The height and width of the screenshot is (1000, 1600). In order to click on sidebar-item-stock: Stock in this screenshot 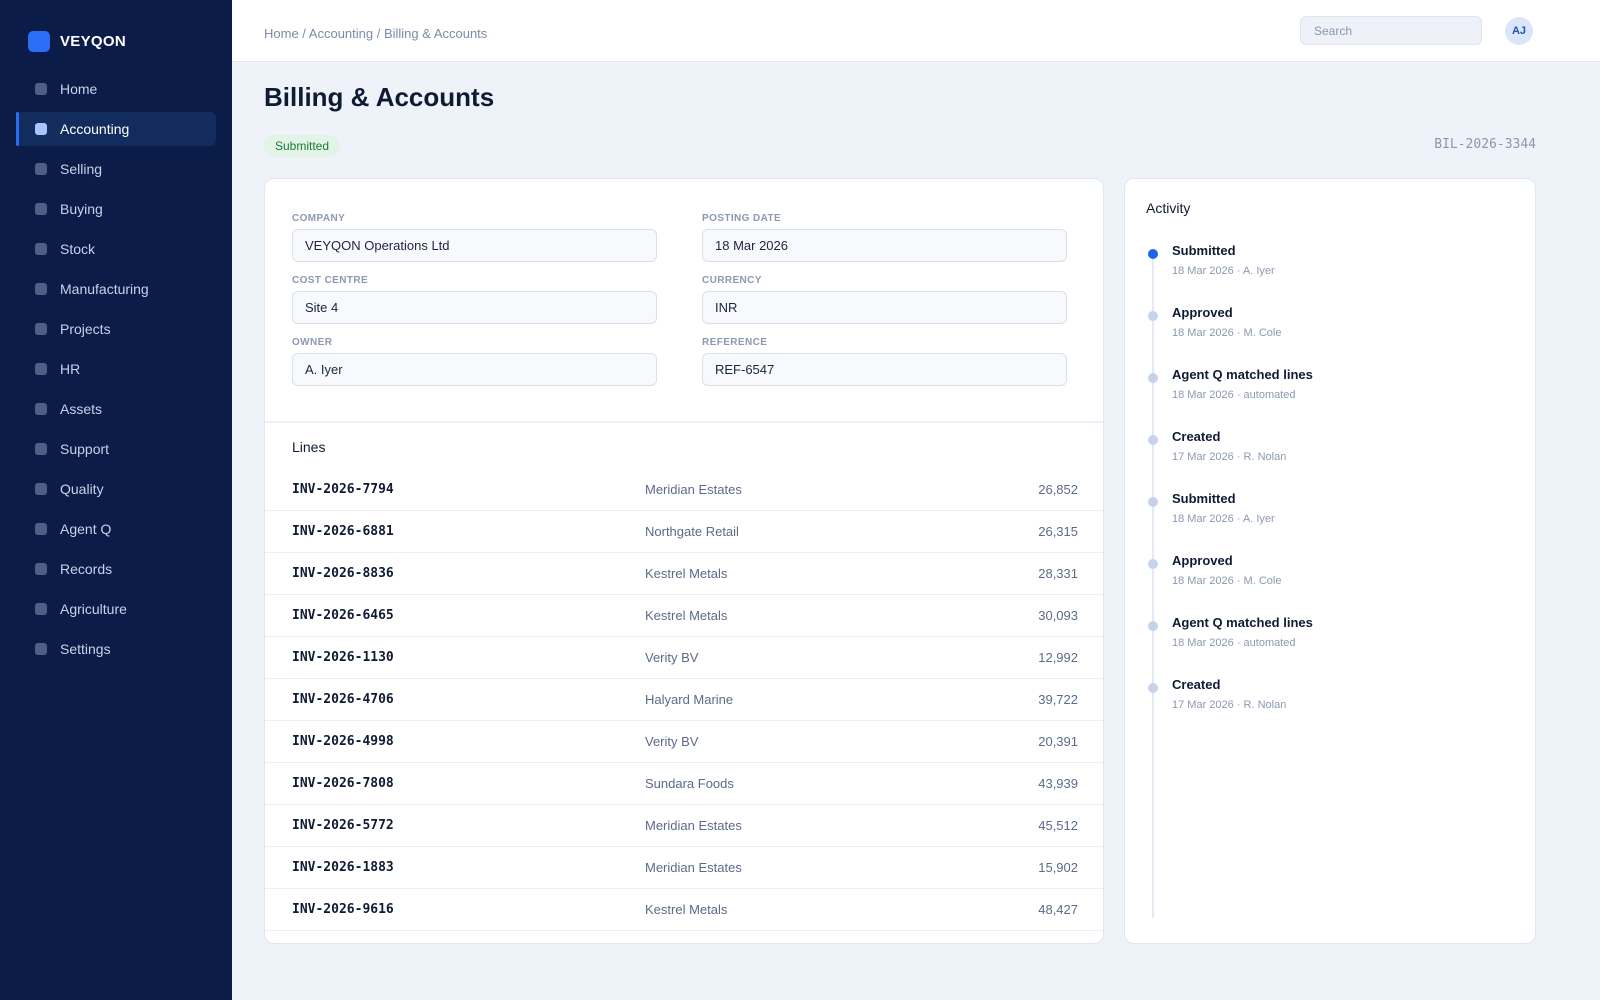, I will do `click(116, 249)`.